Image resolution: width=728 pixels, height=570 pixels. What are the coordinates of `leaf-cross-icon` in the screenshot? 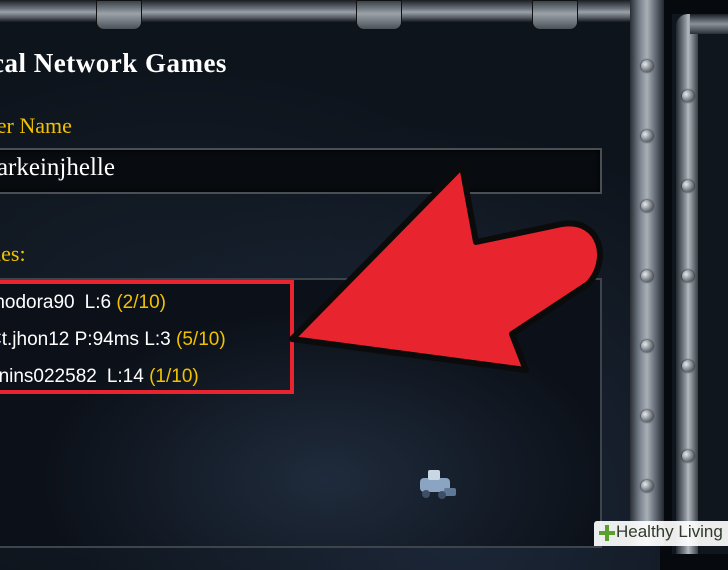 It's located at (607, 533).